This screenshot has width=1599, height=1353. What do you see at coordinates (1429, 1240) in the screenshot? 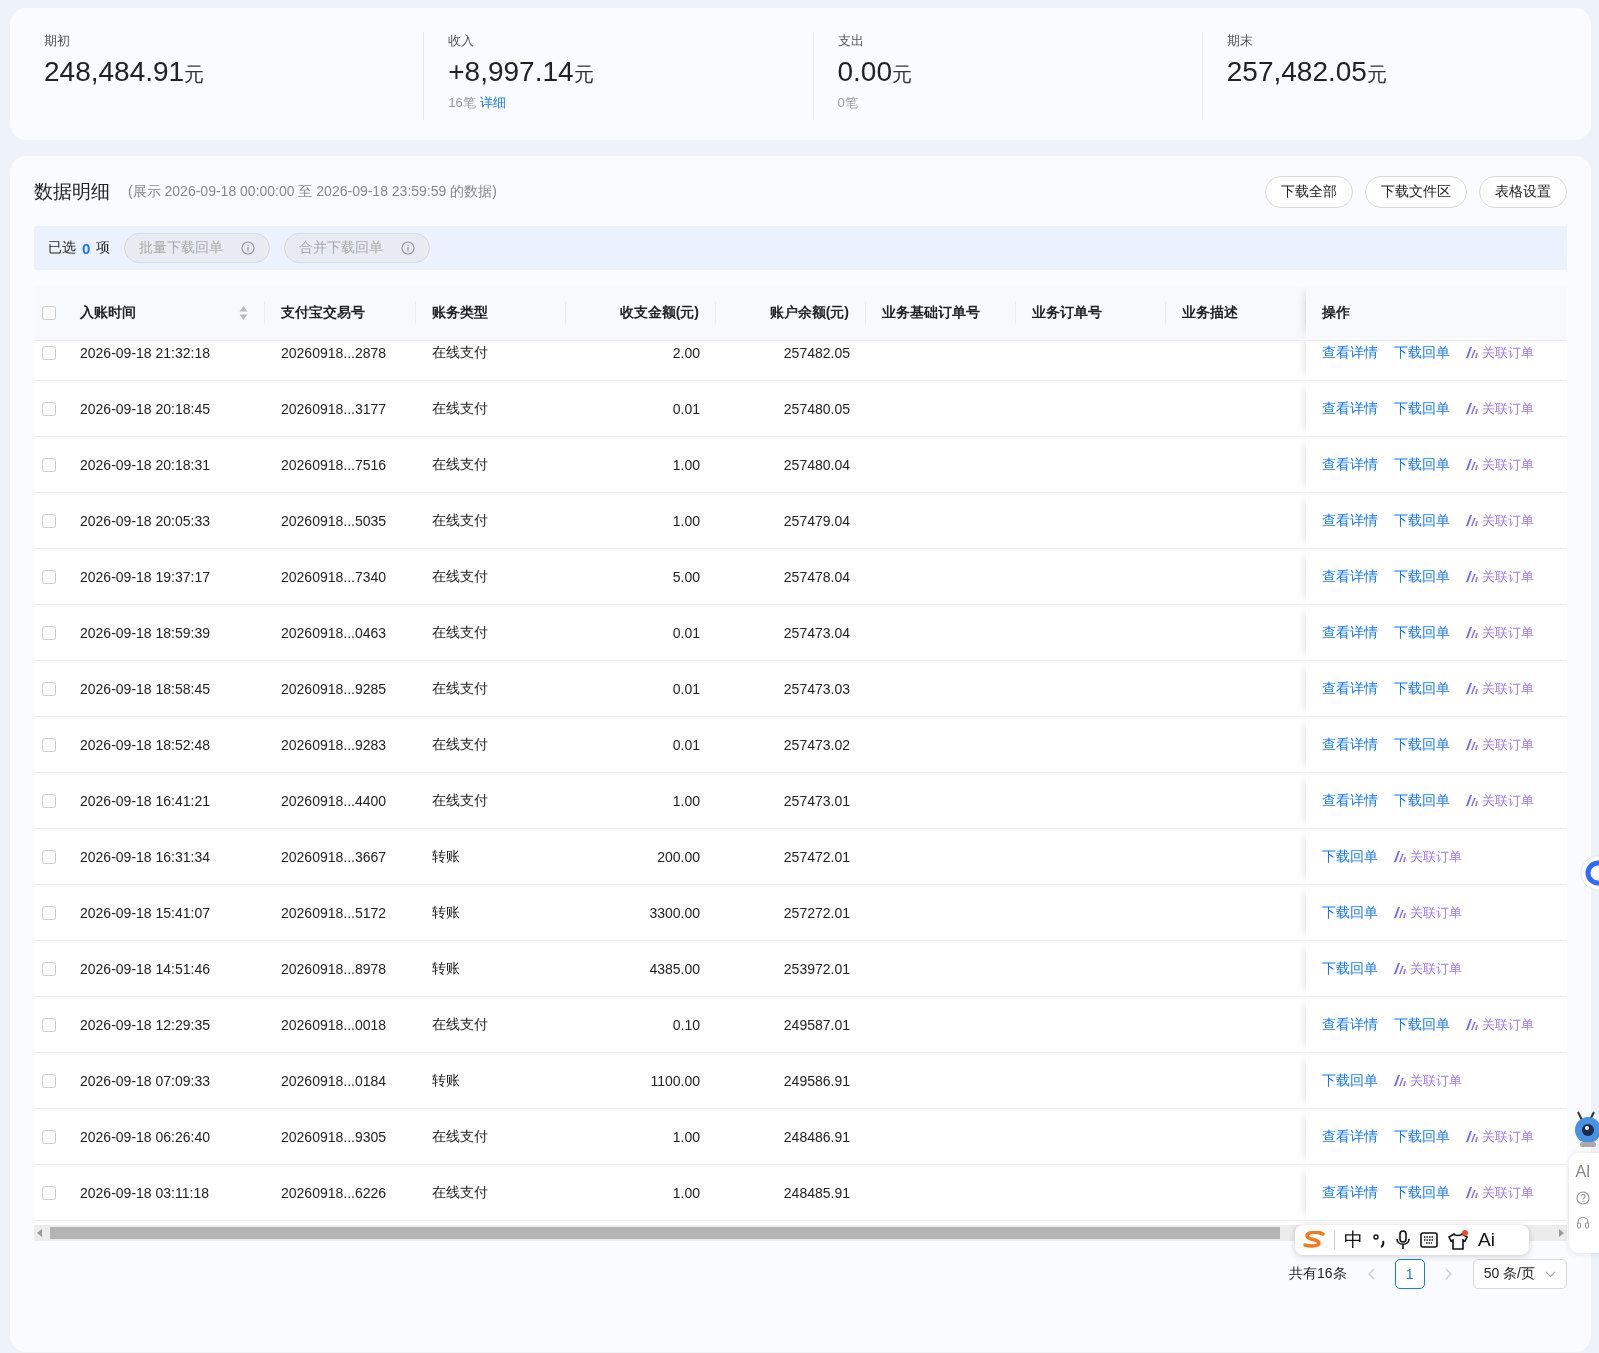
I see `keyboard-icon` at bounding box center [1429, 1240].